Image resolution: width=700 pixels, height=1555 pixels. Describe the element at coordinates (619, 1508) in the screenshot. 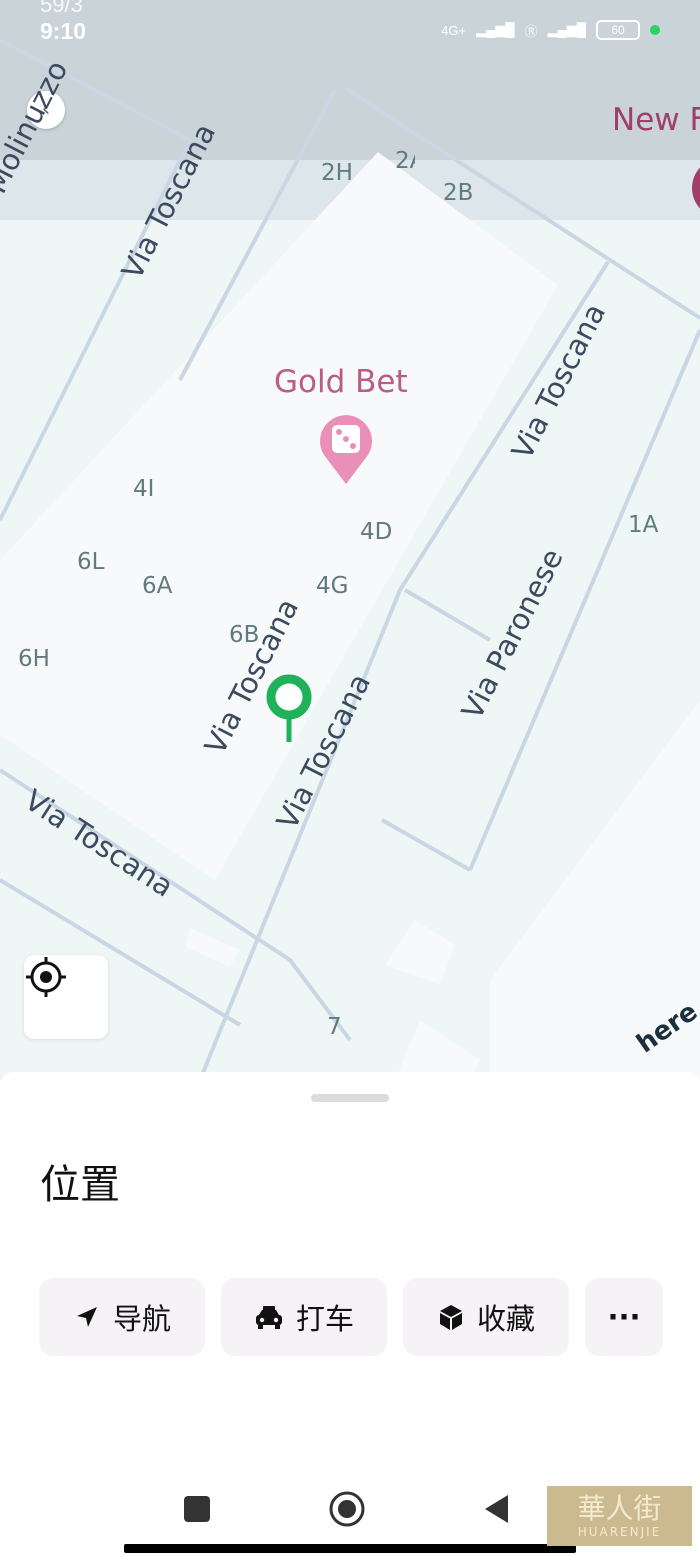

I see `watermark-text: 華人街` at that location.